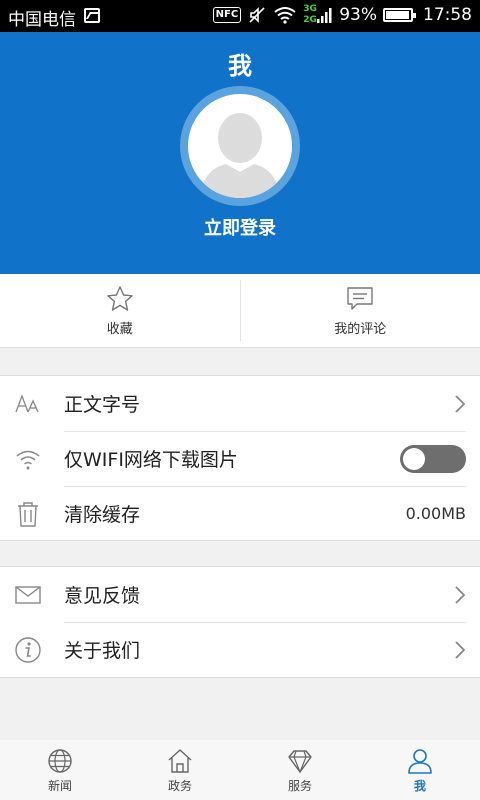 The width and height of the screenshot is (480, 800). I want to click on nav-services: 服务, so click(300, 770).